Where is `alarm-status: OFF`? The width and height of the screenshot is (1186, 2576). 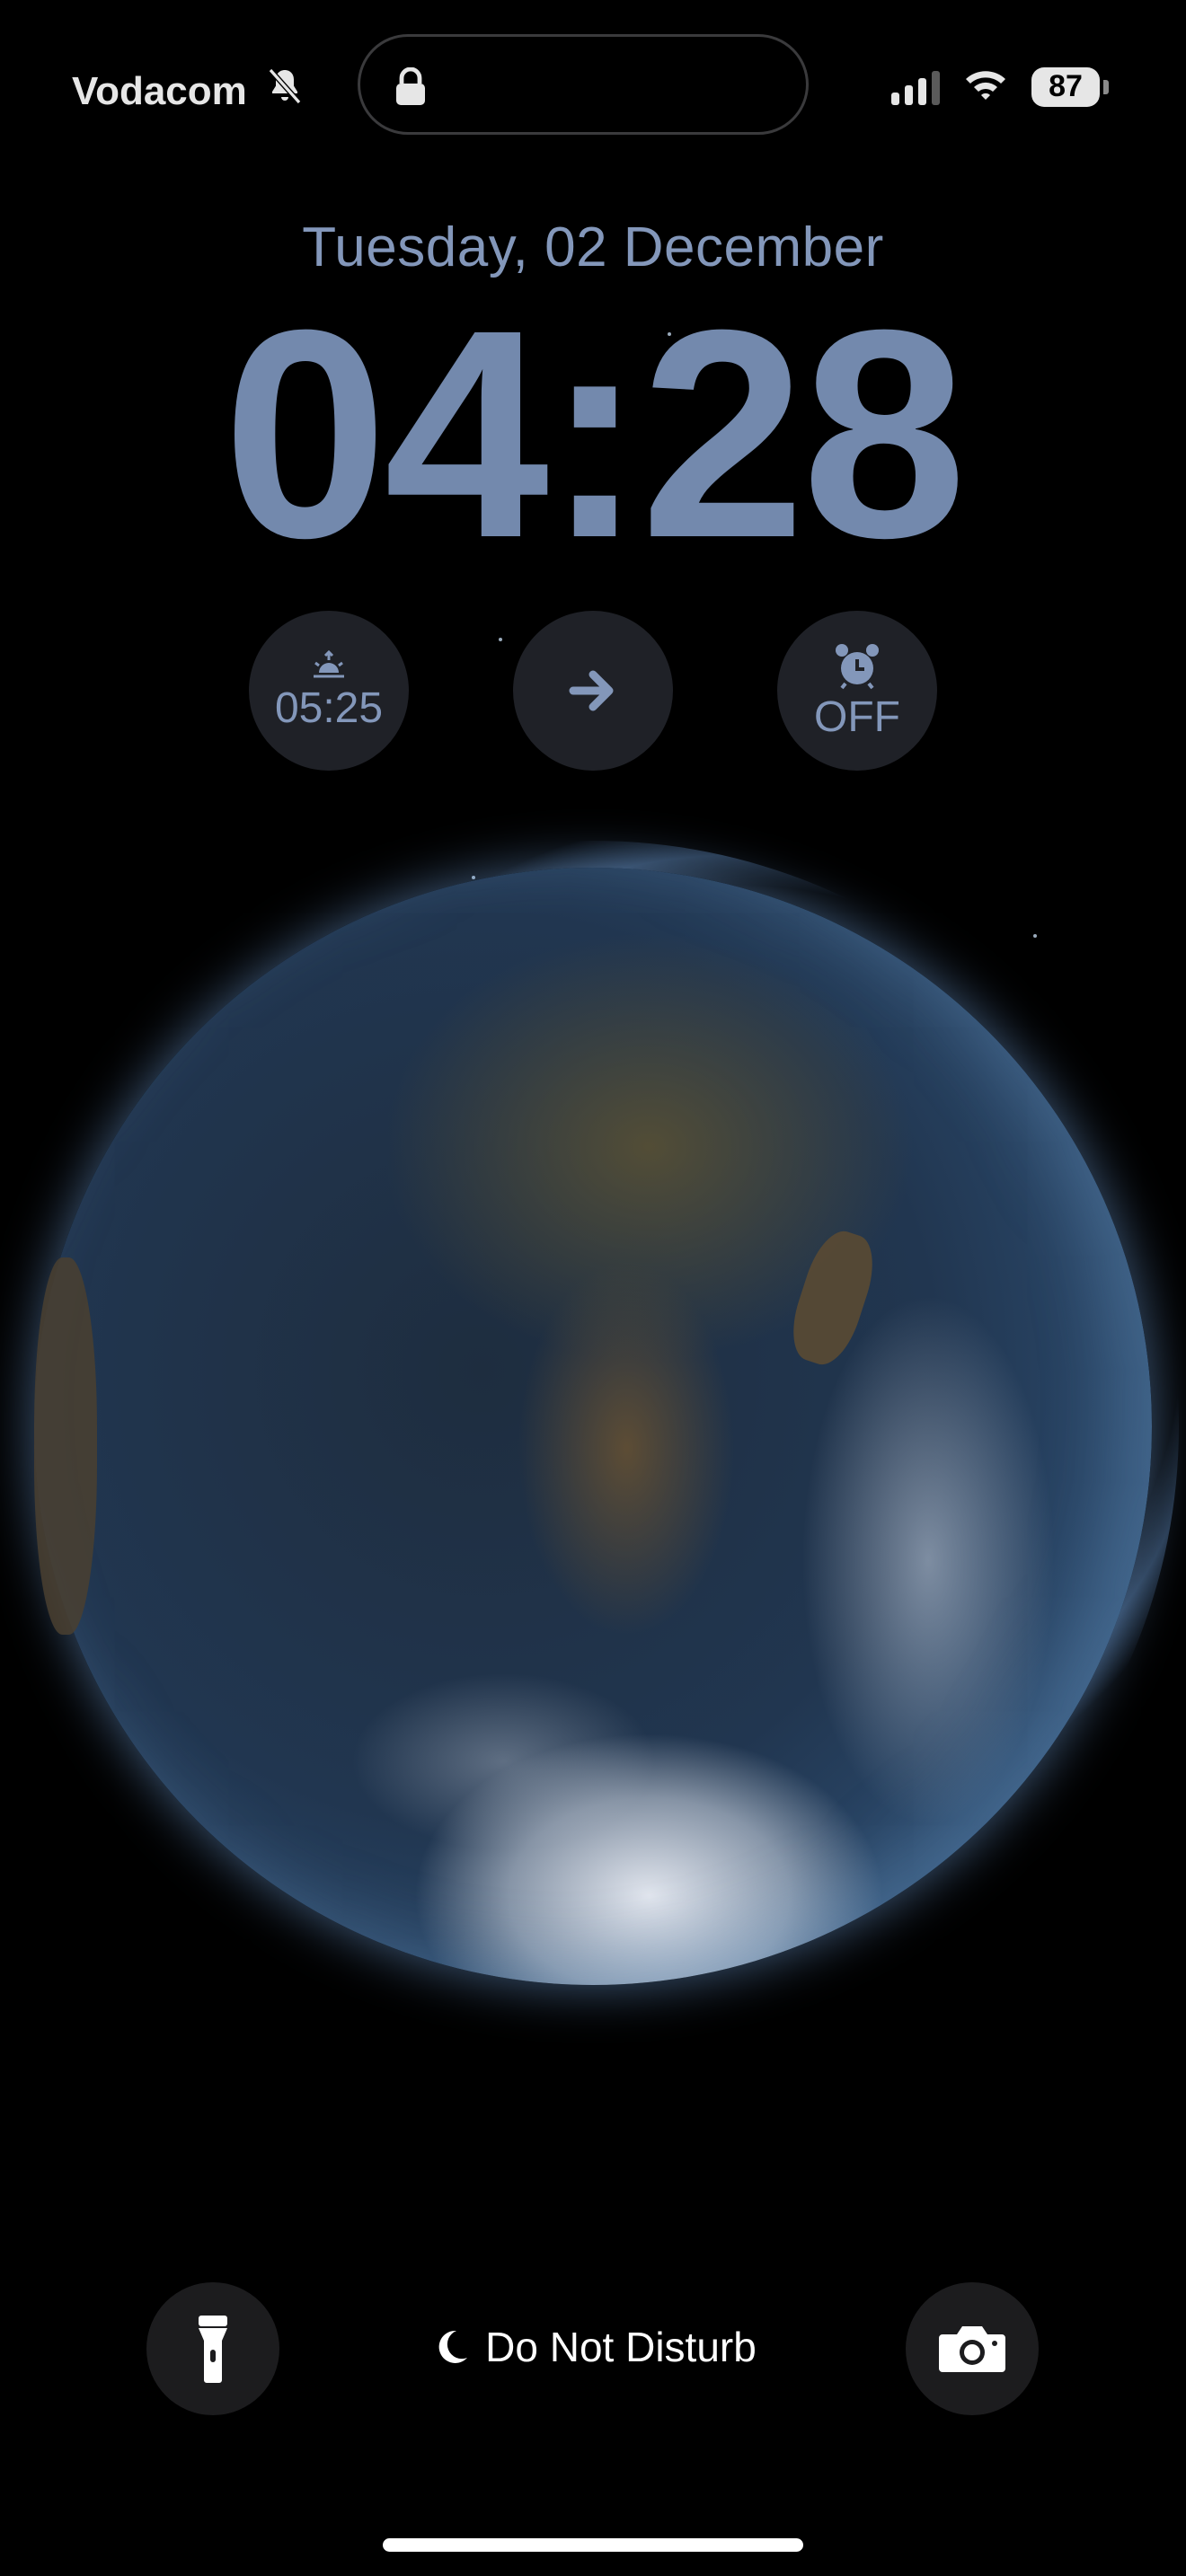
alarm-status: OFF is located at coordinates (857, 717).